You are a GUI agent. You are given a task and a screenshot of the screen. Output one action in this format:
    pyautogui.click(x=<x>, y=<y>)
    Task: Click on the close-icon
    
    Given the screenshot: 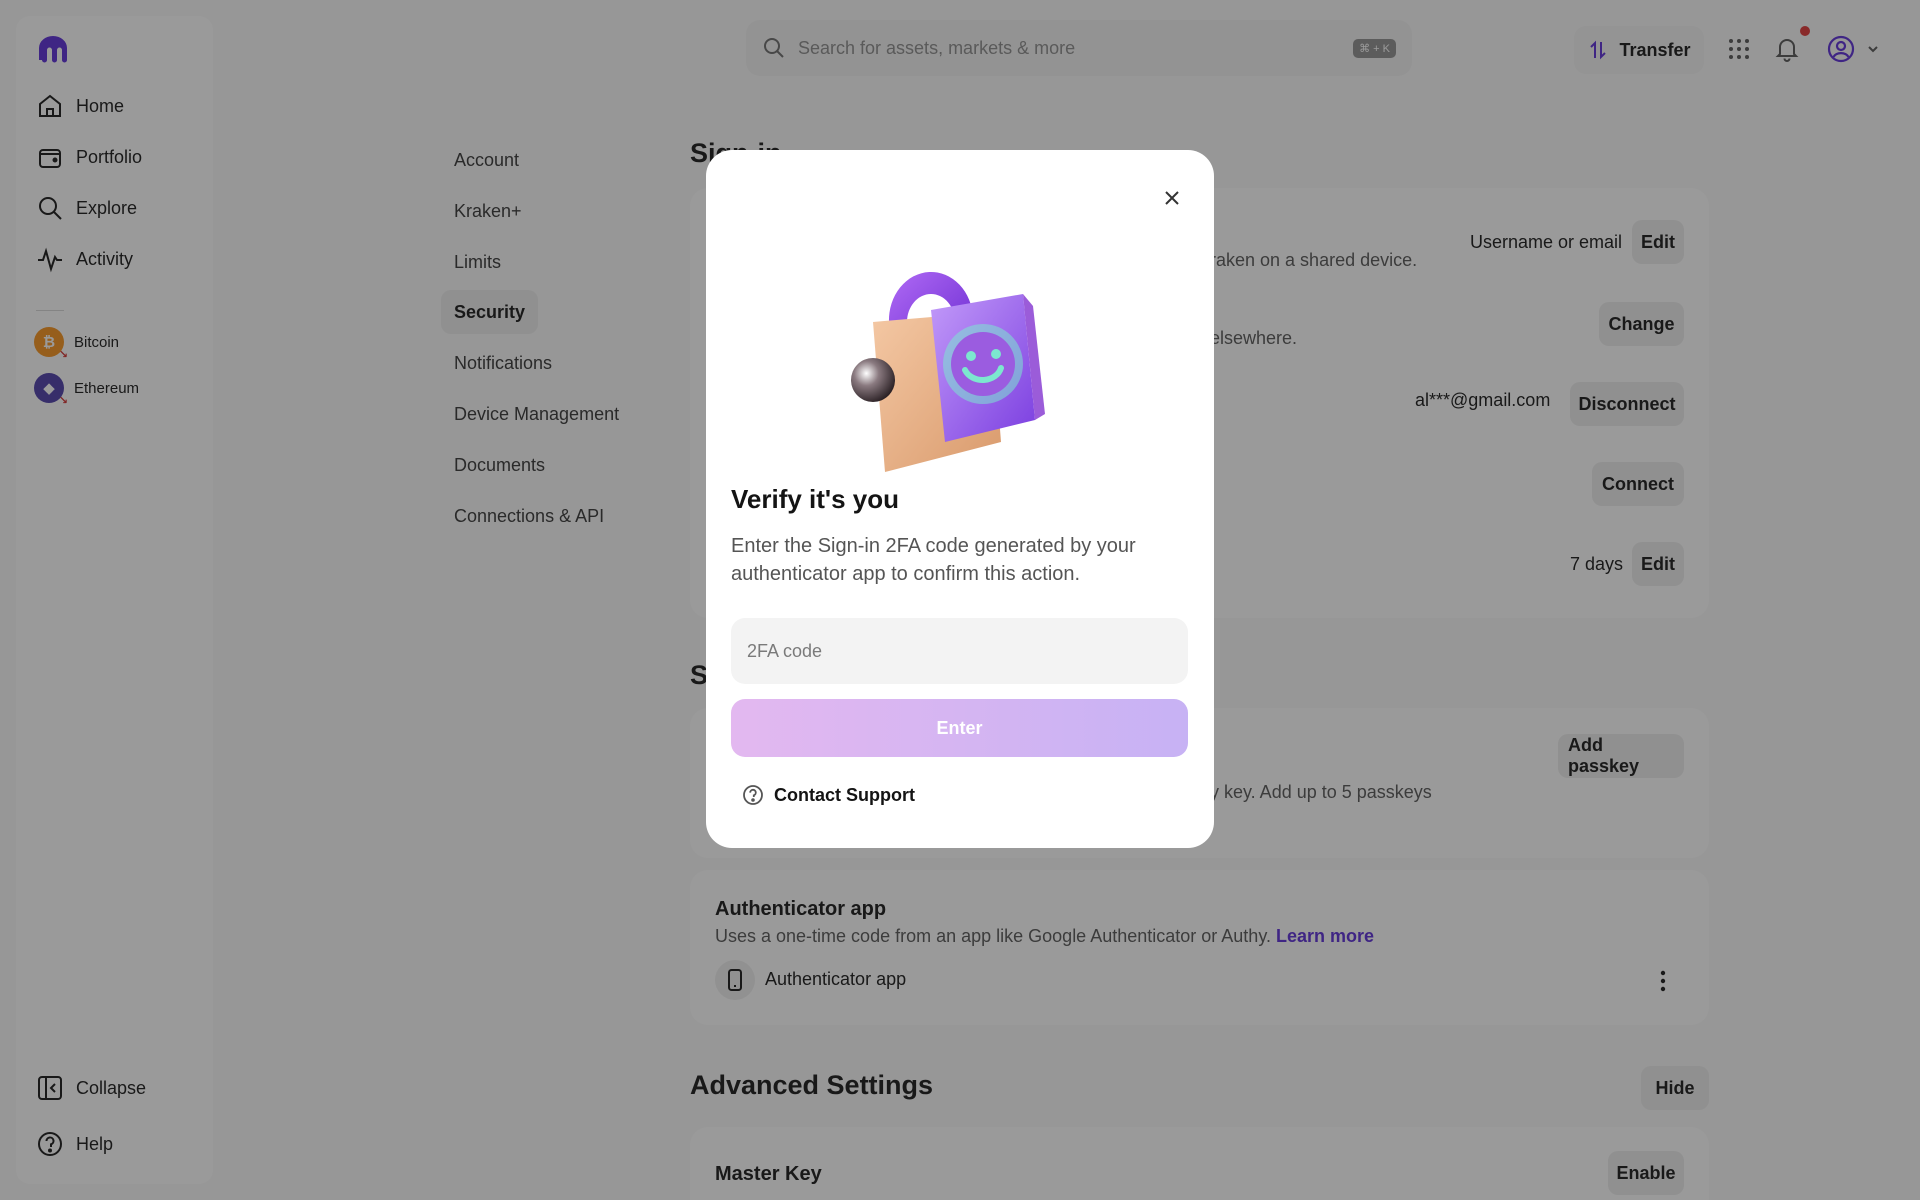 What is the action you would take?
    pyautogui.click(x=1172, y=198)
    